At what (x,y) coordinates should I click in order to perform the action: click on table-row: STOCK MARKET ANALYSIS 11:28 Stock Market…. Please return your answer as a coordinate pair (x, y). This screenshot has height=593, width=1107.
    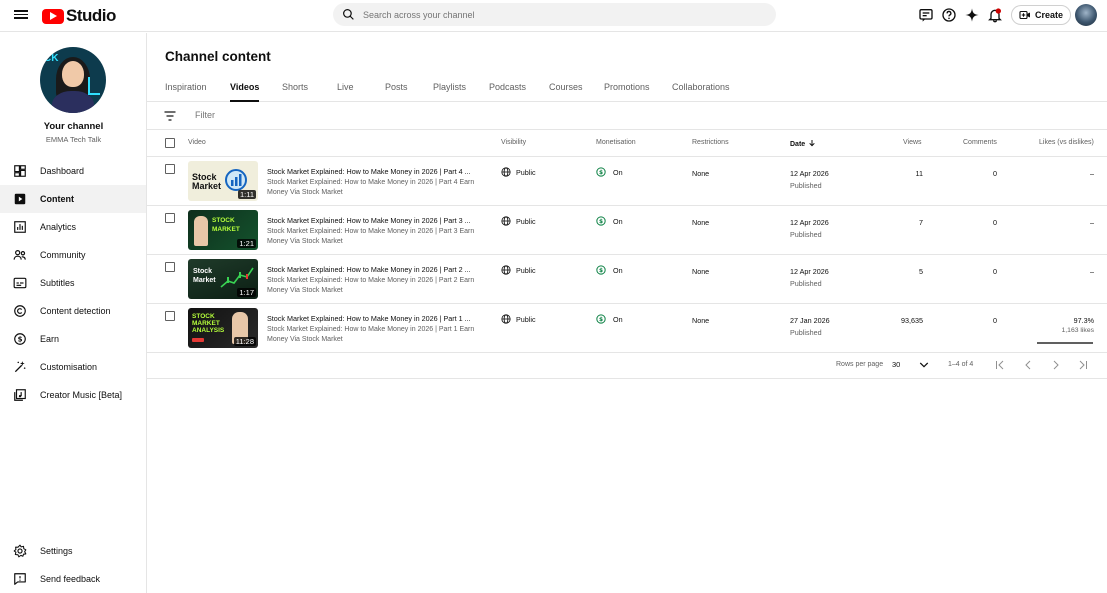
    Looking at the image, I should click on (627, 328).